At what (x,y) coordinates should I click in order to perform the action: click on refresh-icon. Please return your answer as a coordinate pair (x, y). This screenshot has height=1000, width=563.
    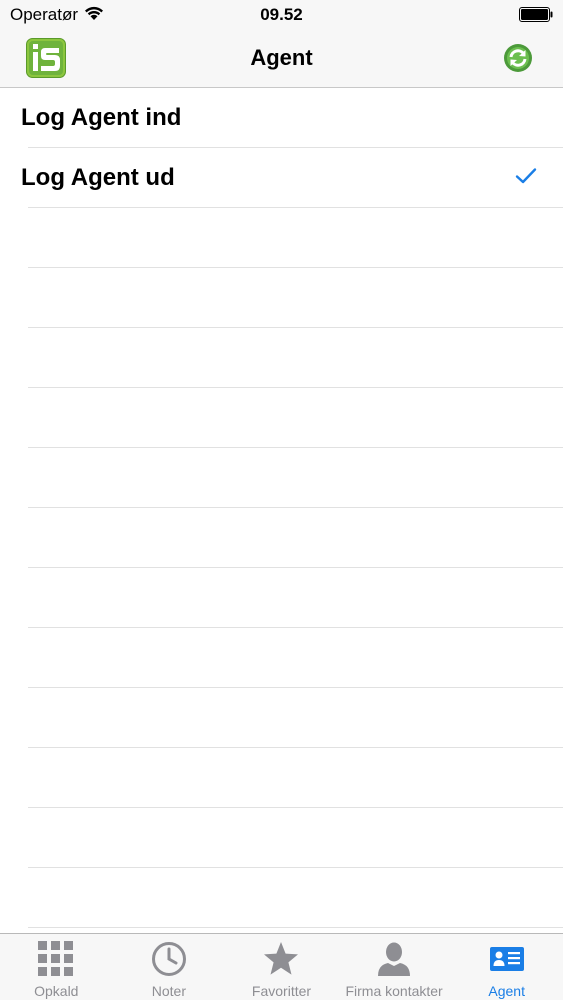
    Looking at the image, I should click on (518, 58).